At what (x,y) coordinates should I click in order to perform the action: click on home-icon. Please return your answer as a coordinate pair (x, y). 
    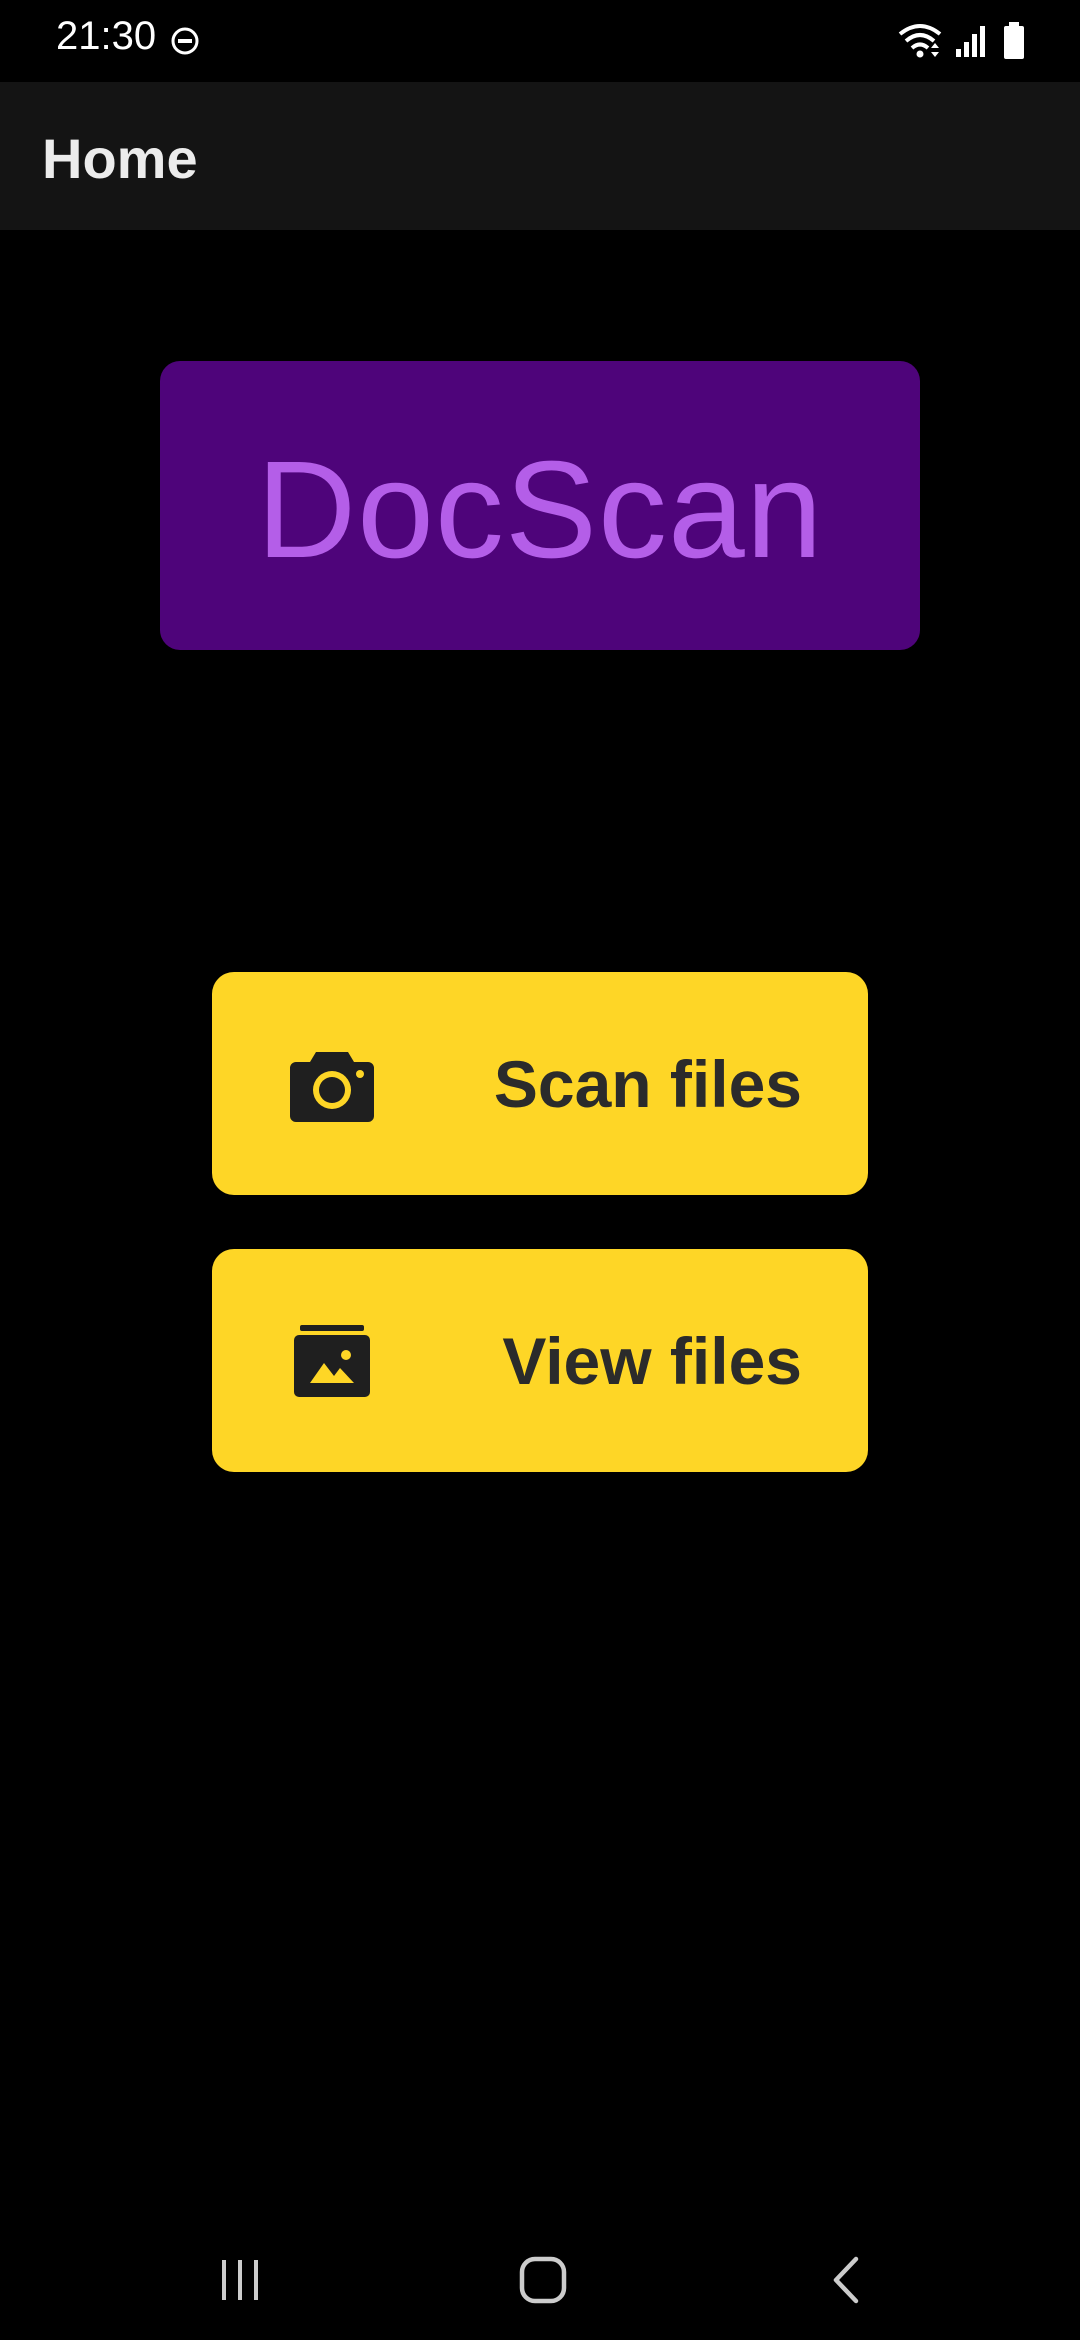
    Looking at the image, I should click on (543, 2280).